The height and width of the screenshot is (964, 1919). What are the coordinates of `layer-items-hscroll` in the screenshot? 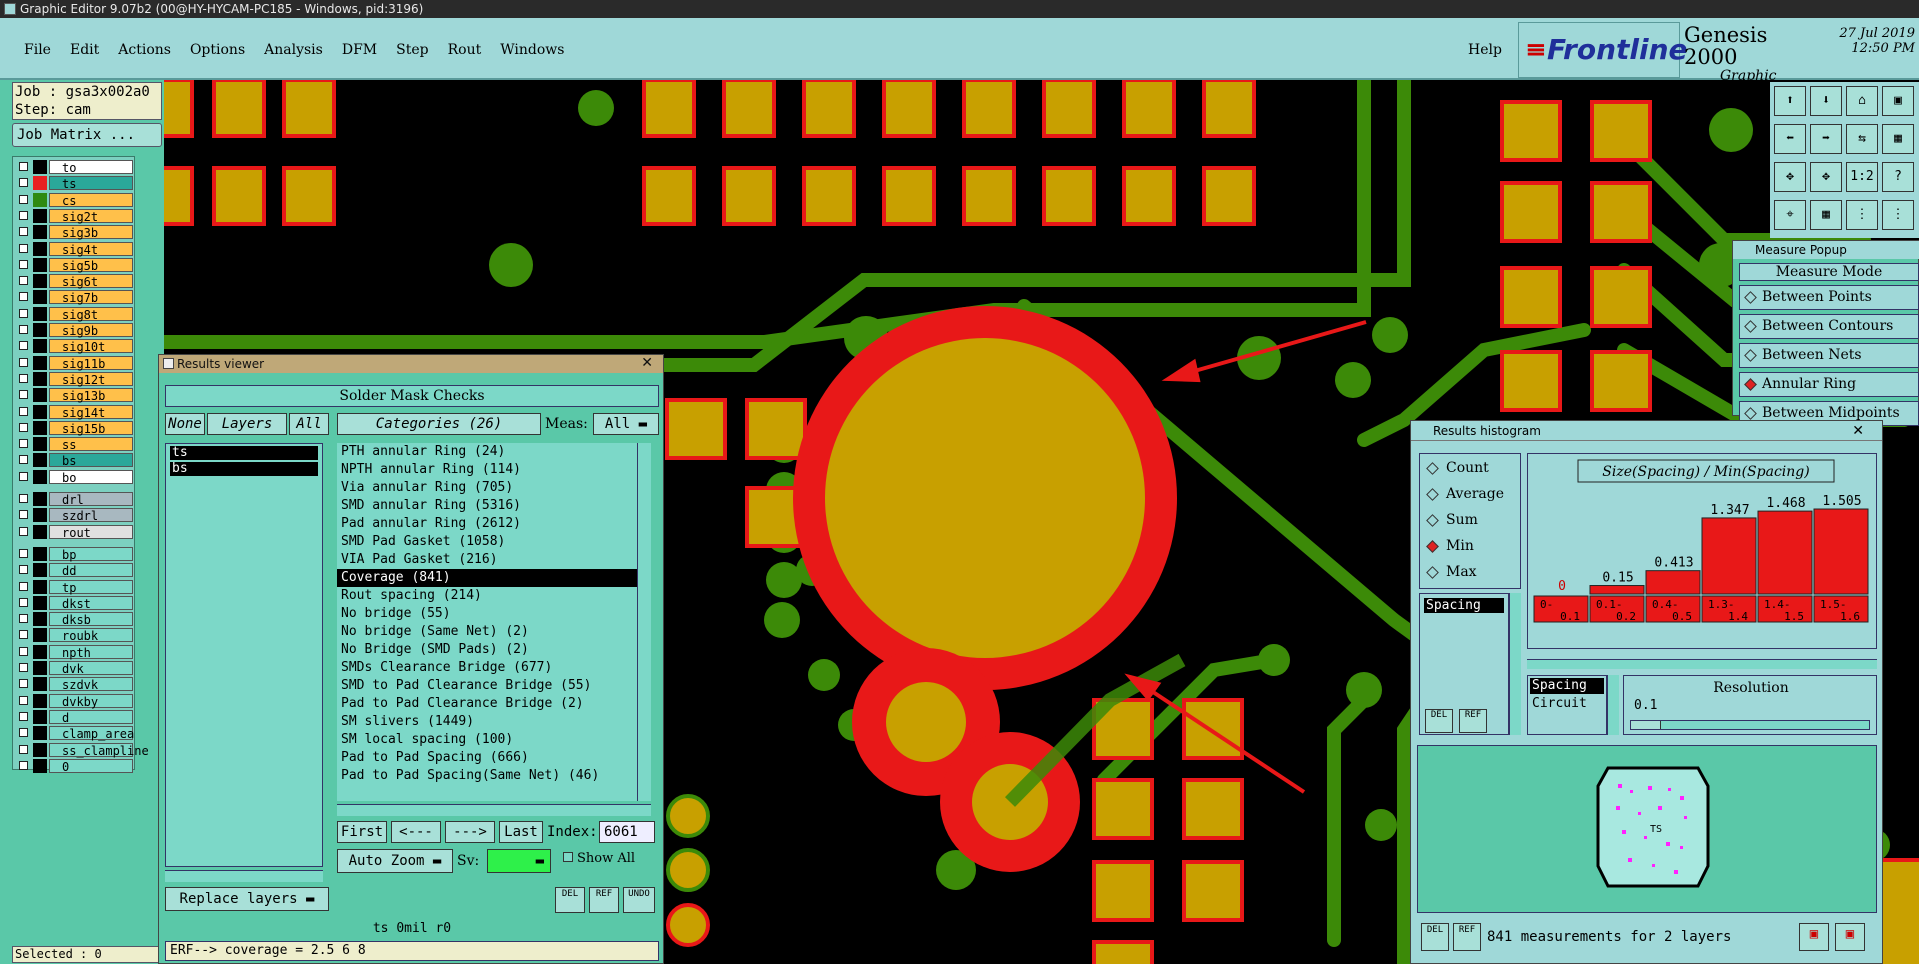 It's located at (244, 876).